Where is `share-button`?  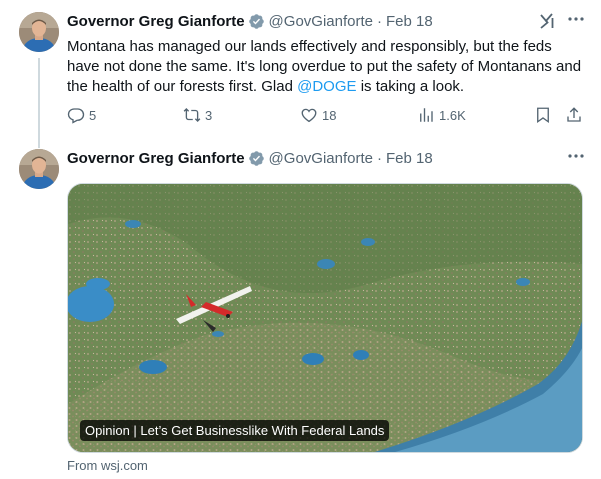 share-button is located at coordinates (576, 115).